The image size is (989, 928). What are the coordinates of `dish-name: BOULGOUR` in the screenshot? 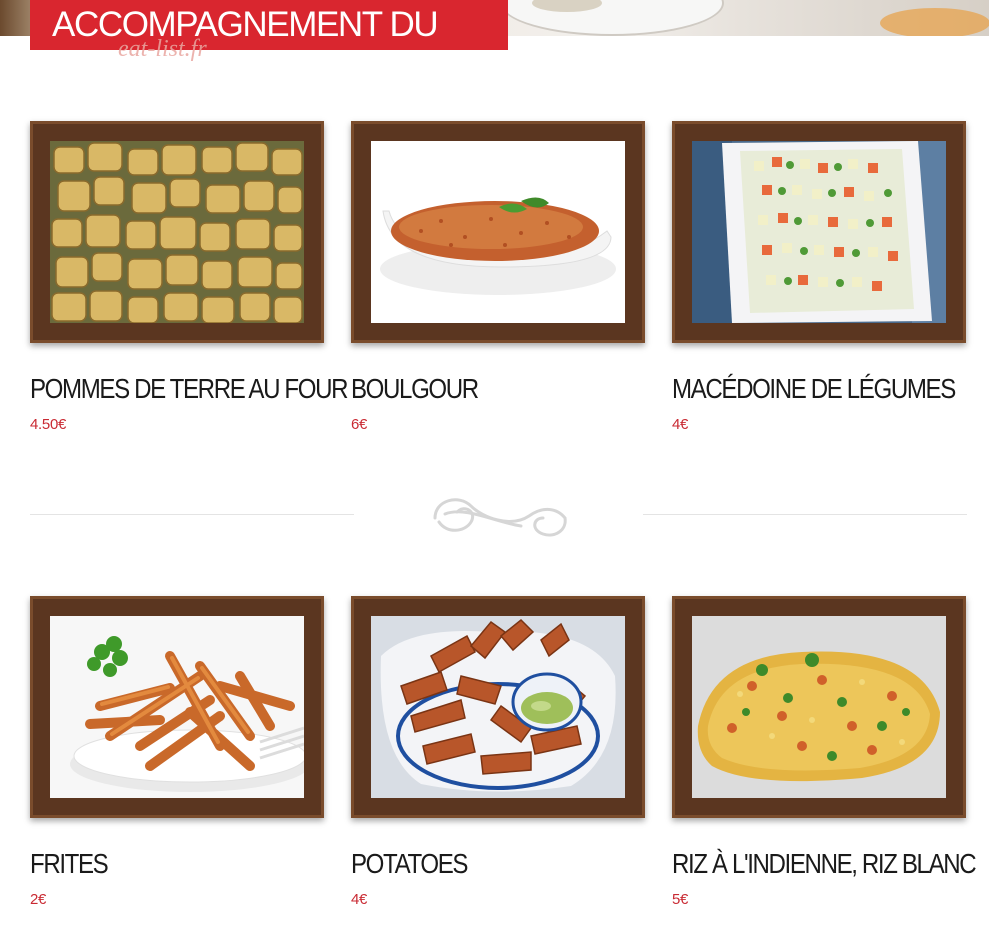 It's located at (415, 388).